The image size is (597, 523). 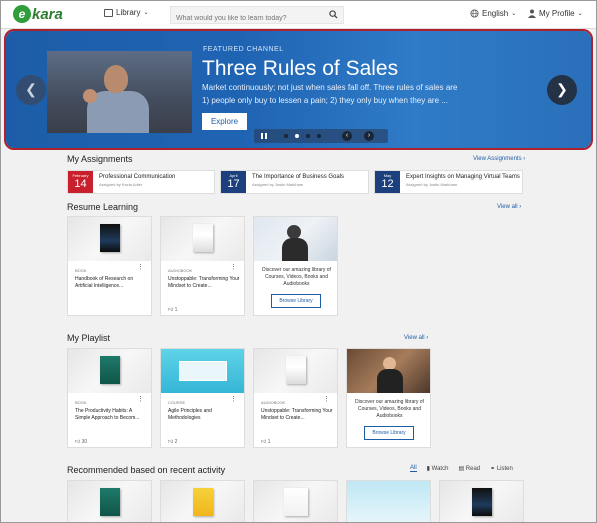 What do you see at coordinates (22, 14) in the screenshot?
I see `logo-mark-icon: e` at bounding box center [22, 14].